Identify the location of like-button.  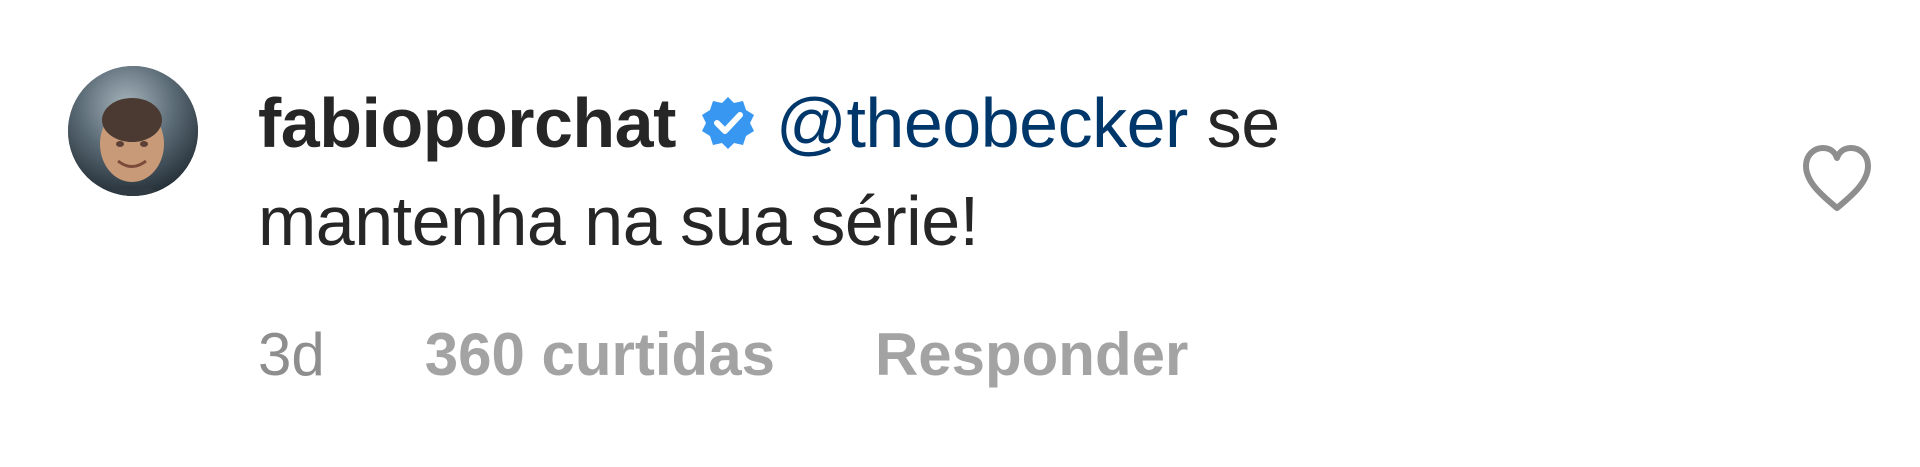
(1837, 178).